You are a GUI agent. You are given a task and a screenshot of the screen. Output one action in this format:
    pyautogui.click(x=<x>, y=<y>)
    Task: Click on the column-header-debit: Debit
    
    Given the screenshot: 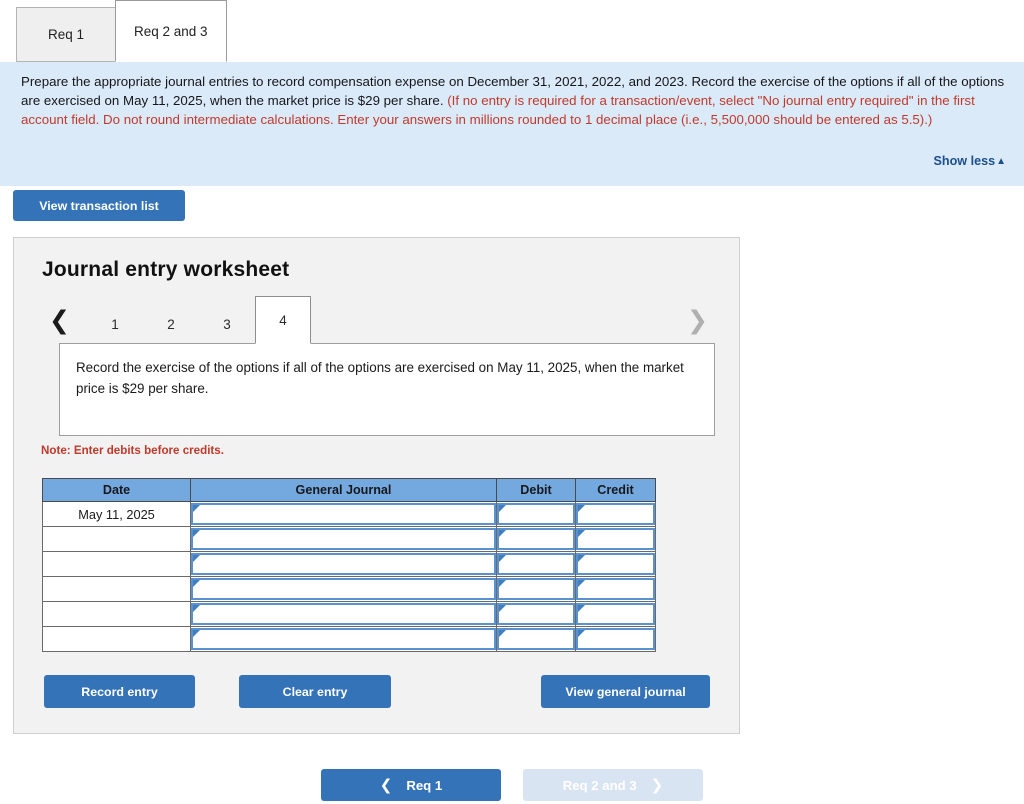 What is the action you would take?
    pyautogui.click(x=536, y=490)
    